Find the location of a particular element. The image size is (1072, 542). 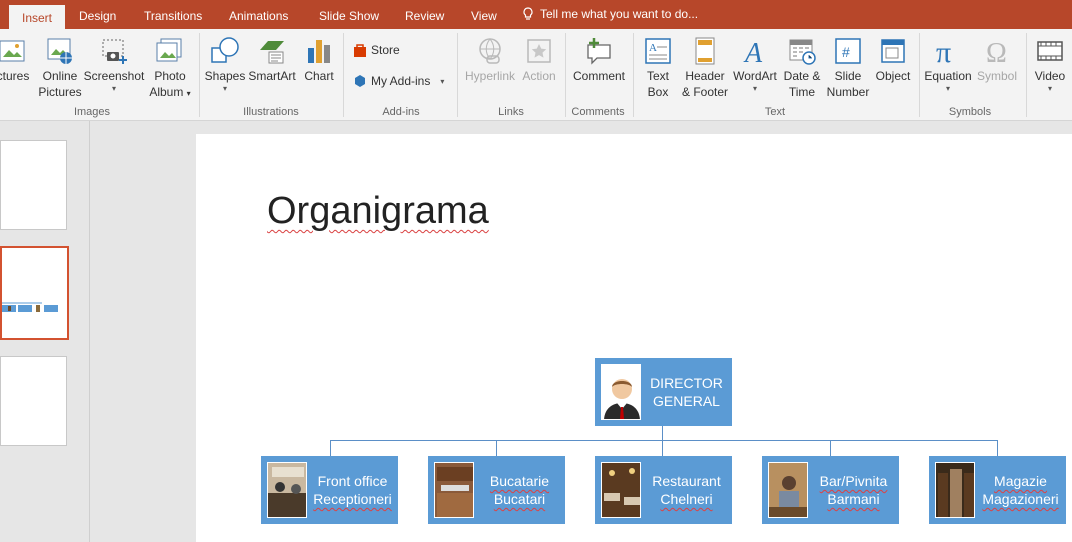

chart-button: Chart is located at coordinates (319, 56).